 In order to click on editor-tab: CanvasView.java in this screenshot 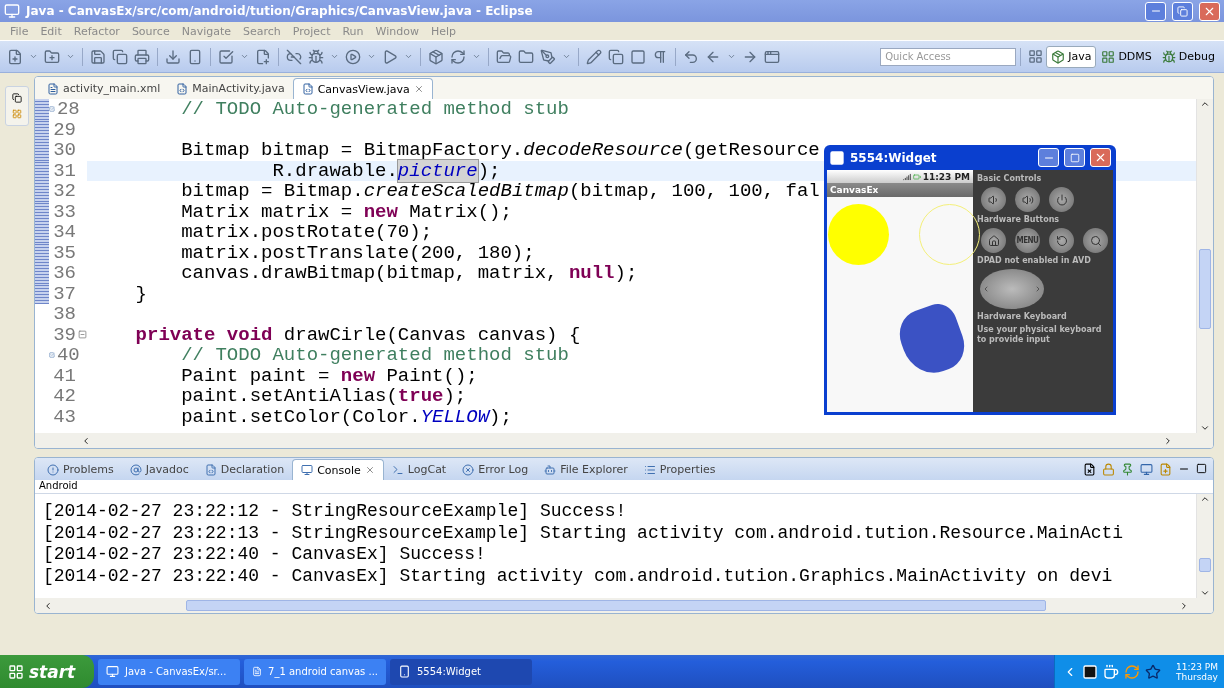, I will do `click(362, 88)`.